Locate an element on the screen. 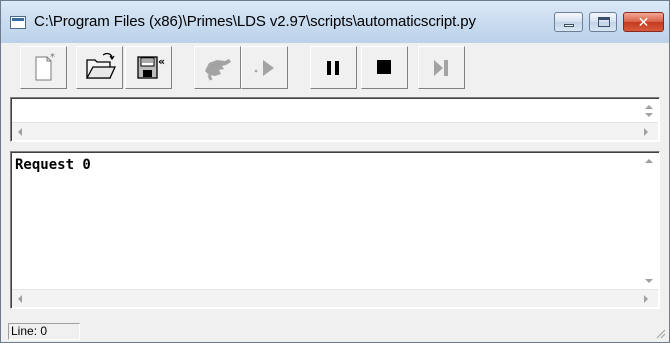 The image size is (670, 343). skip-forward-icon is located at coordinates (441, 68).